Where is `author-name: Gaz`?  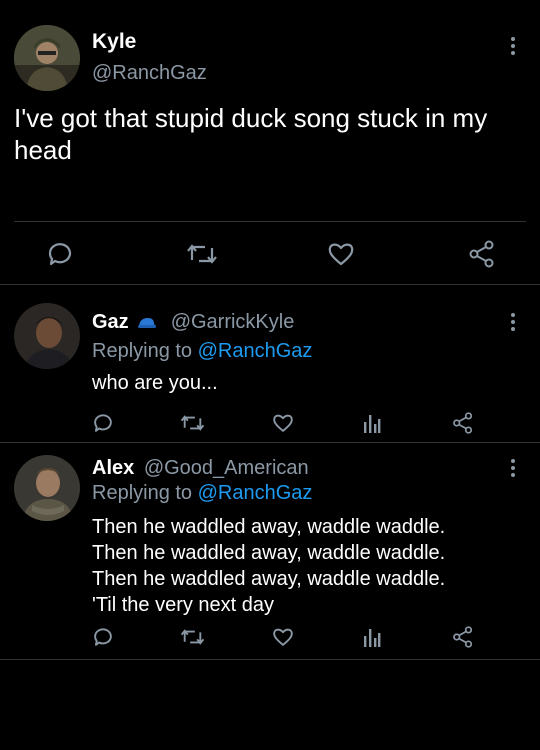 author-name: Gaz is located at coordinates (110, 322).